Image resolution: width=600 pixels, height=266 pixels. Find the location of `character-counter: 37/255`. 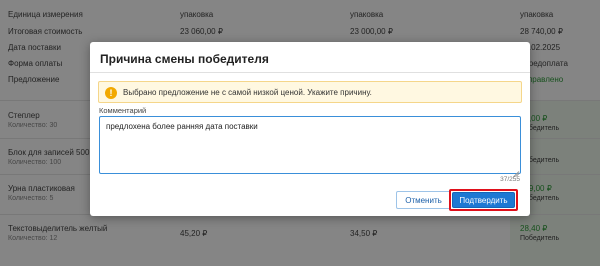

character-counter: 37/255 is located at coordinates (510, 179).